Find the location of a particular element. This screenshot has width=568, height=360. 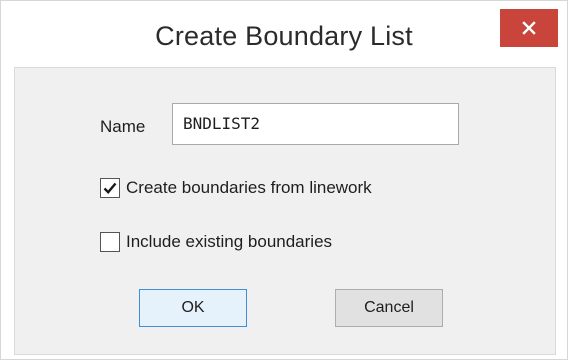

create-boundaries-checkbox is located at coordinates (110, 188).